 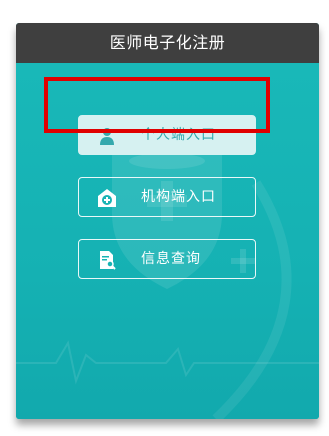 I want to click on panel-title: 医师电子化注册, so click(x=167, y=43).